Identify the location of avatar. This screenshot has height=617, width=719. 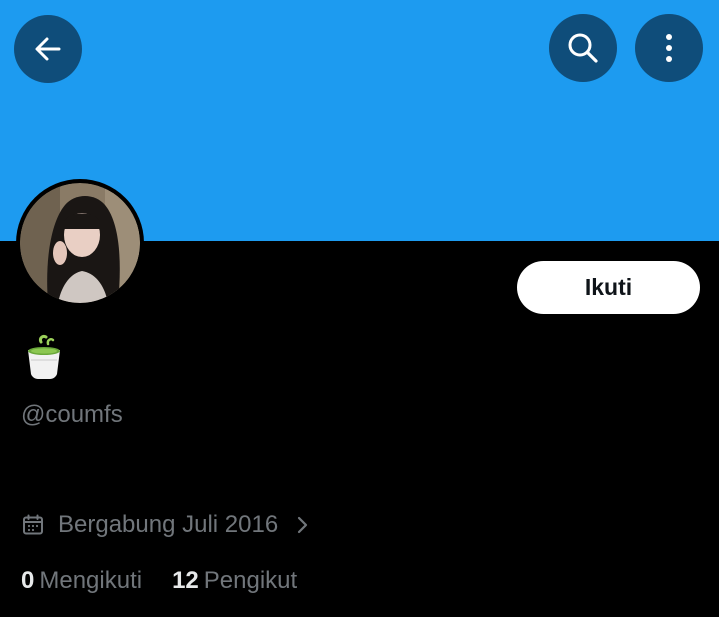
(80, 243).